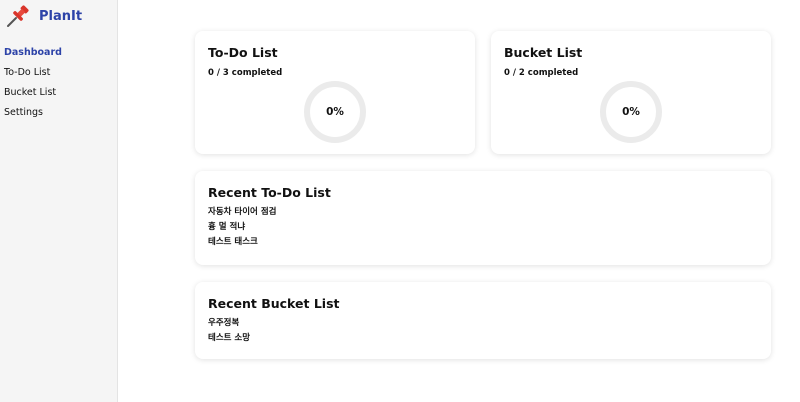  What do you see at coordinates (229, 338) in the screenshot?
I see `list-item: 테스트 소망` at bounding box center [229, 338].